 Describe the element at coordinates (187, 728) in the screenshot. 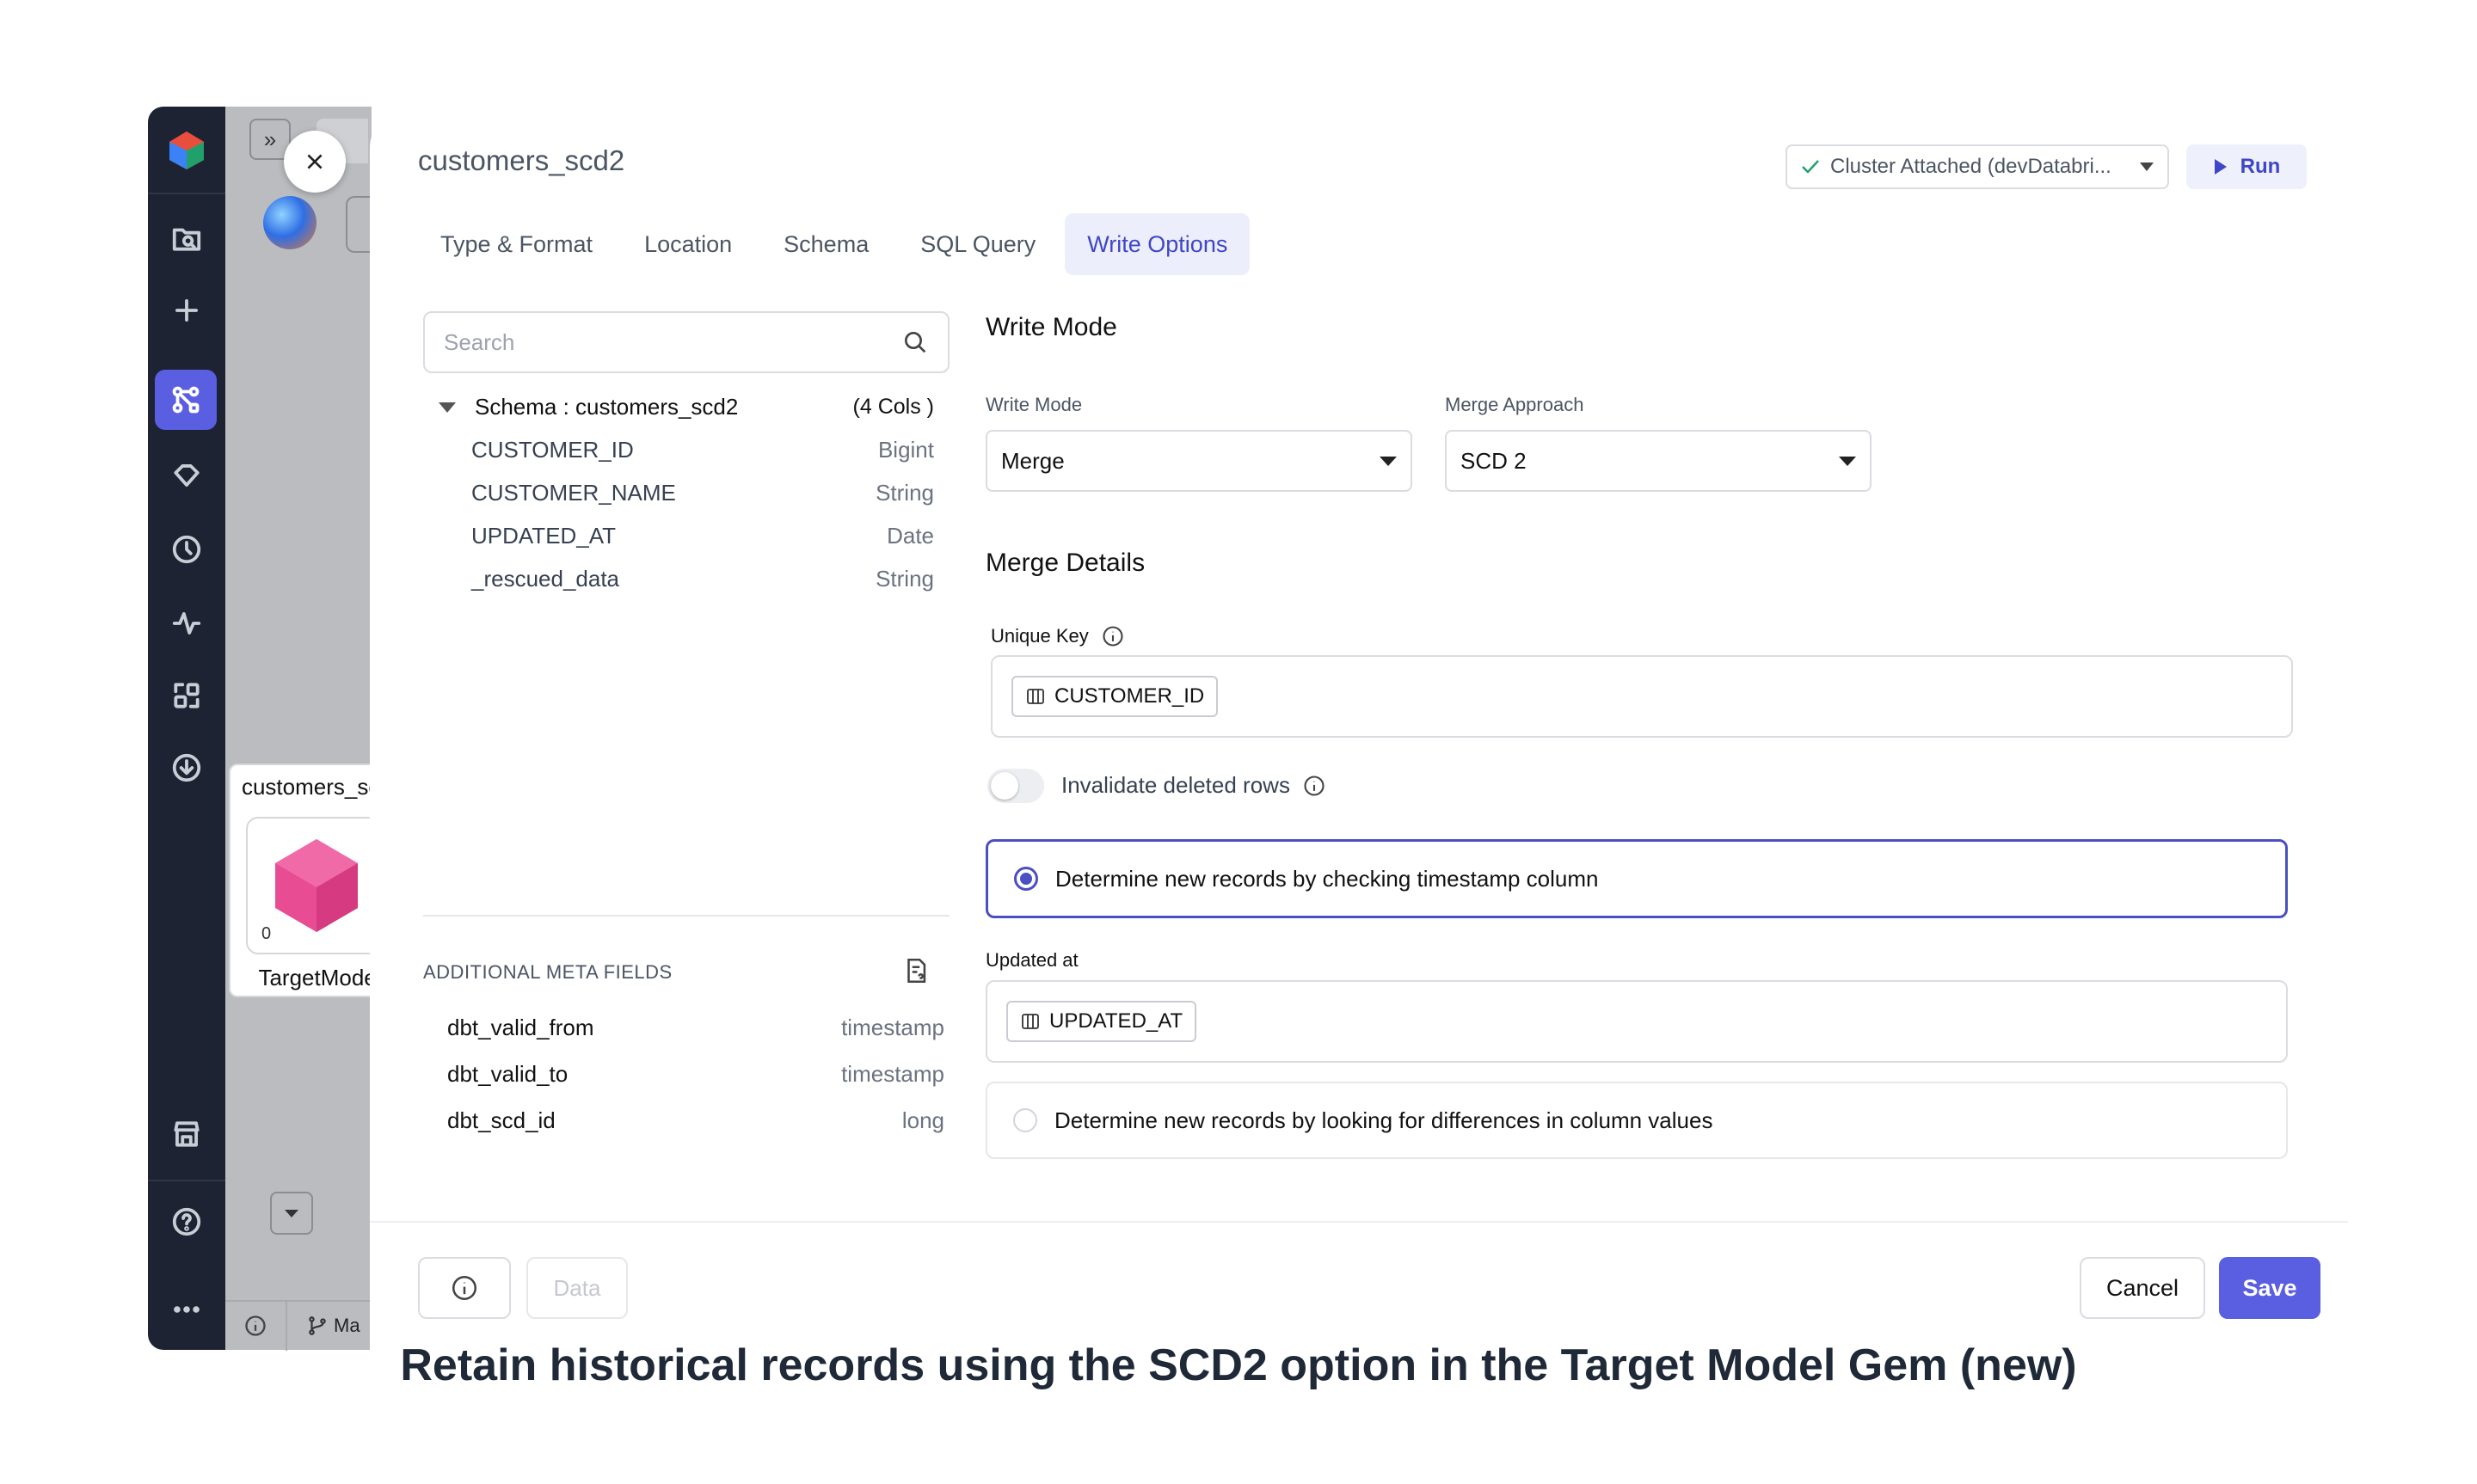

I see `left-nav-rail` at that location.